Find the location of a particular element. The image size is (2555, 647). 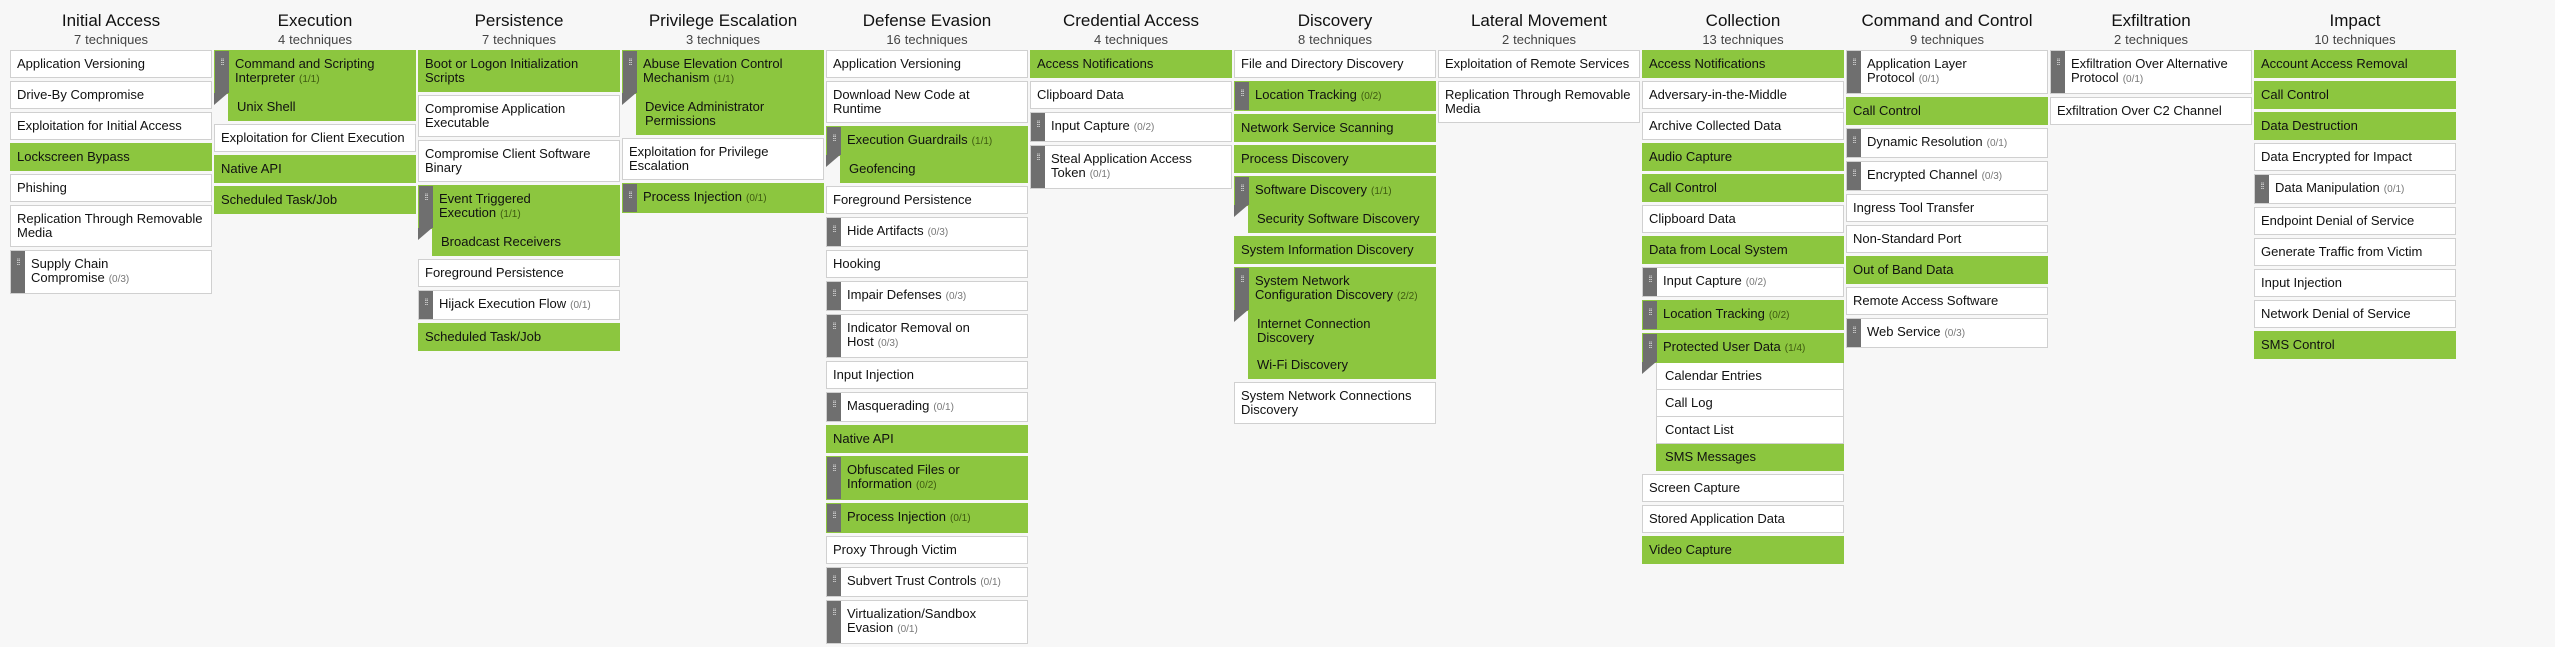

technique-cell-scheduled-task-job: Scheduled Task/Job is located at coordinates (315, 200).